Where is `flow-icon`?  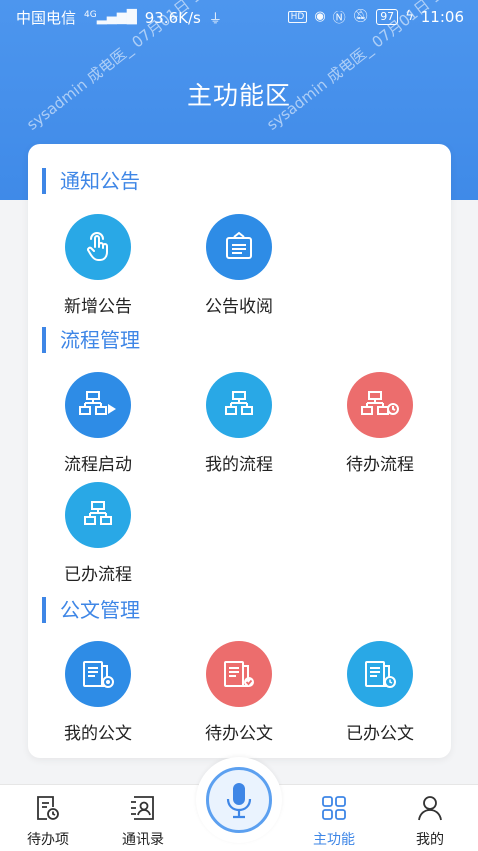
flow-icon is located at coordinates (239, 405).